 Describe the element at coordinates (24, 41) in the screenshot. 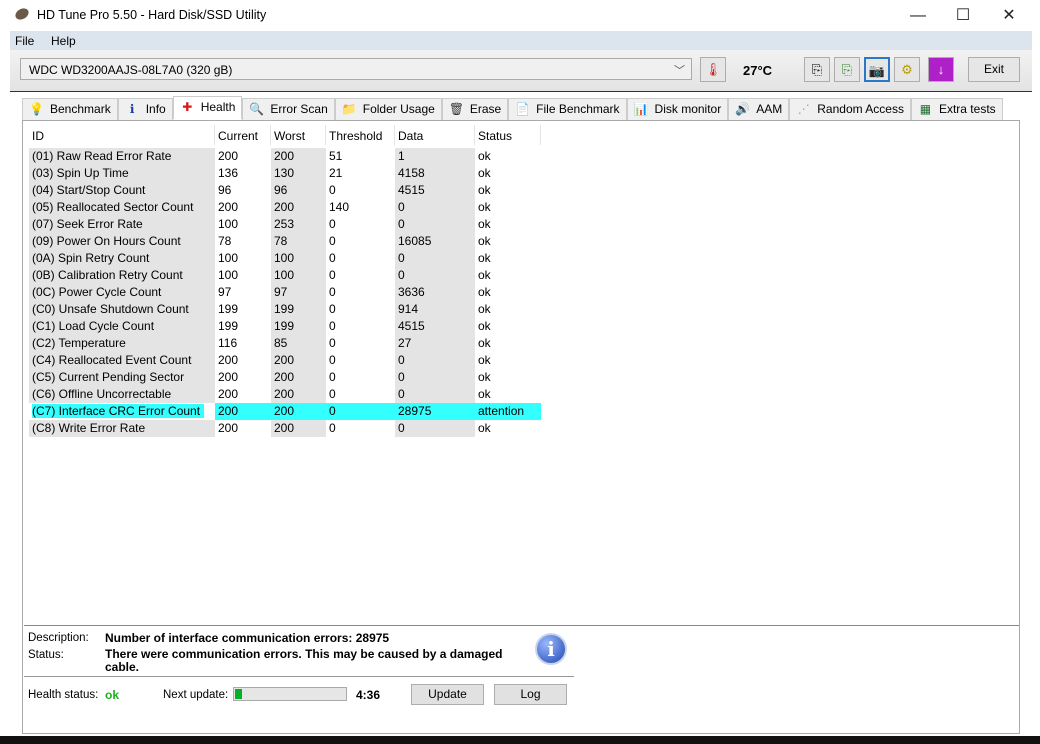

I see `menu-file: File` at that location.